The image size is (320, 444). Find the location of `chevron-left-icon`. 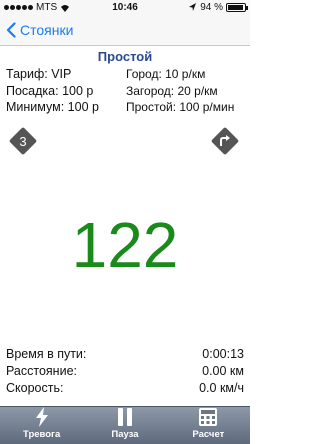

chevron-left-icon is located at coordinates (11, 30).